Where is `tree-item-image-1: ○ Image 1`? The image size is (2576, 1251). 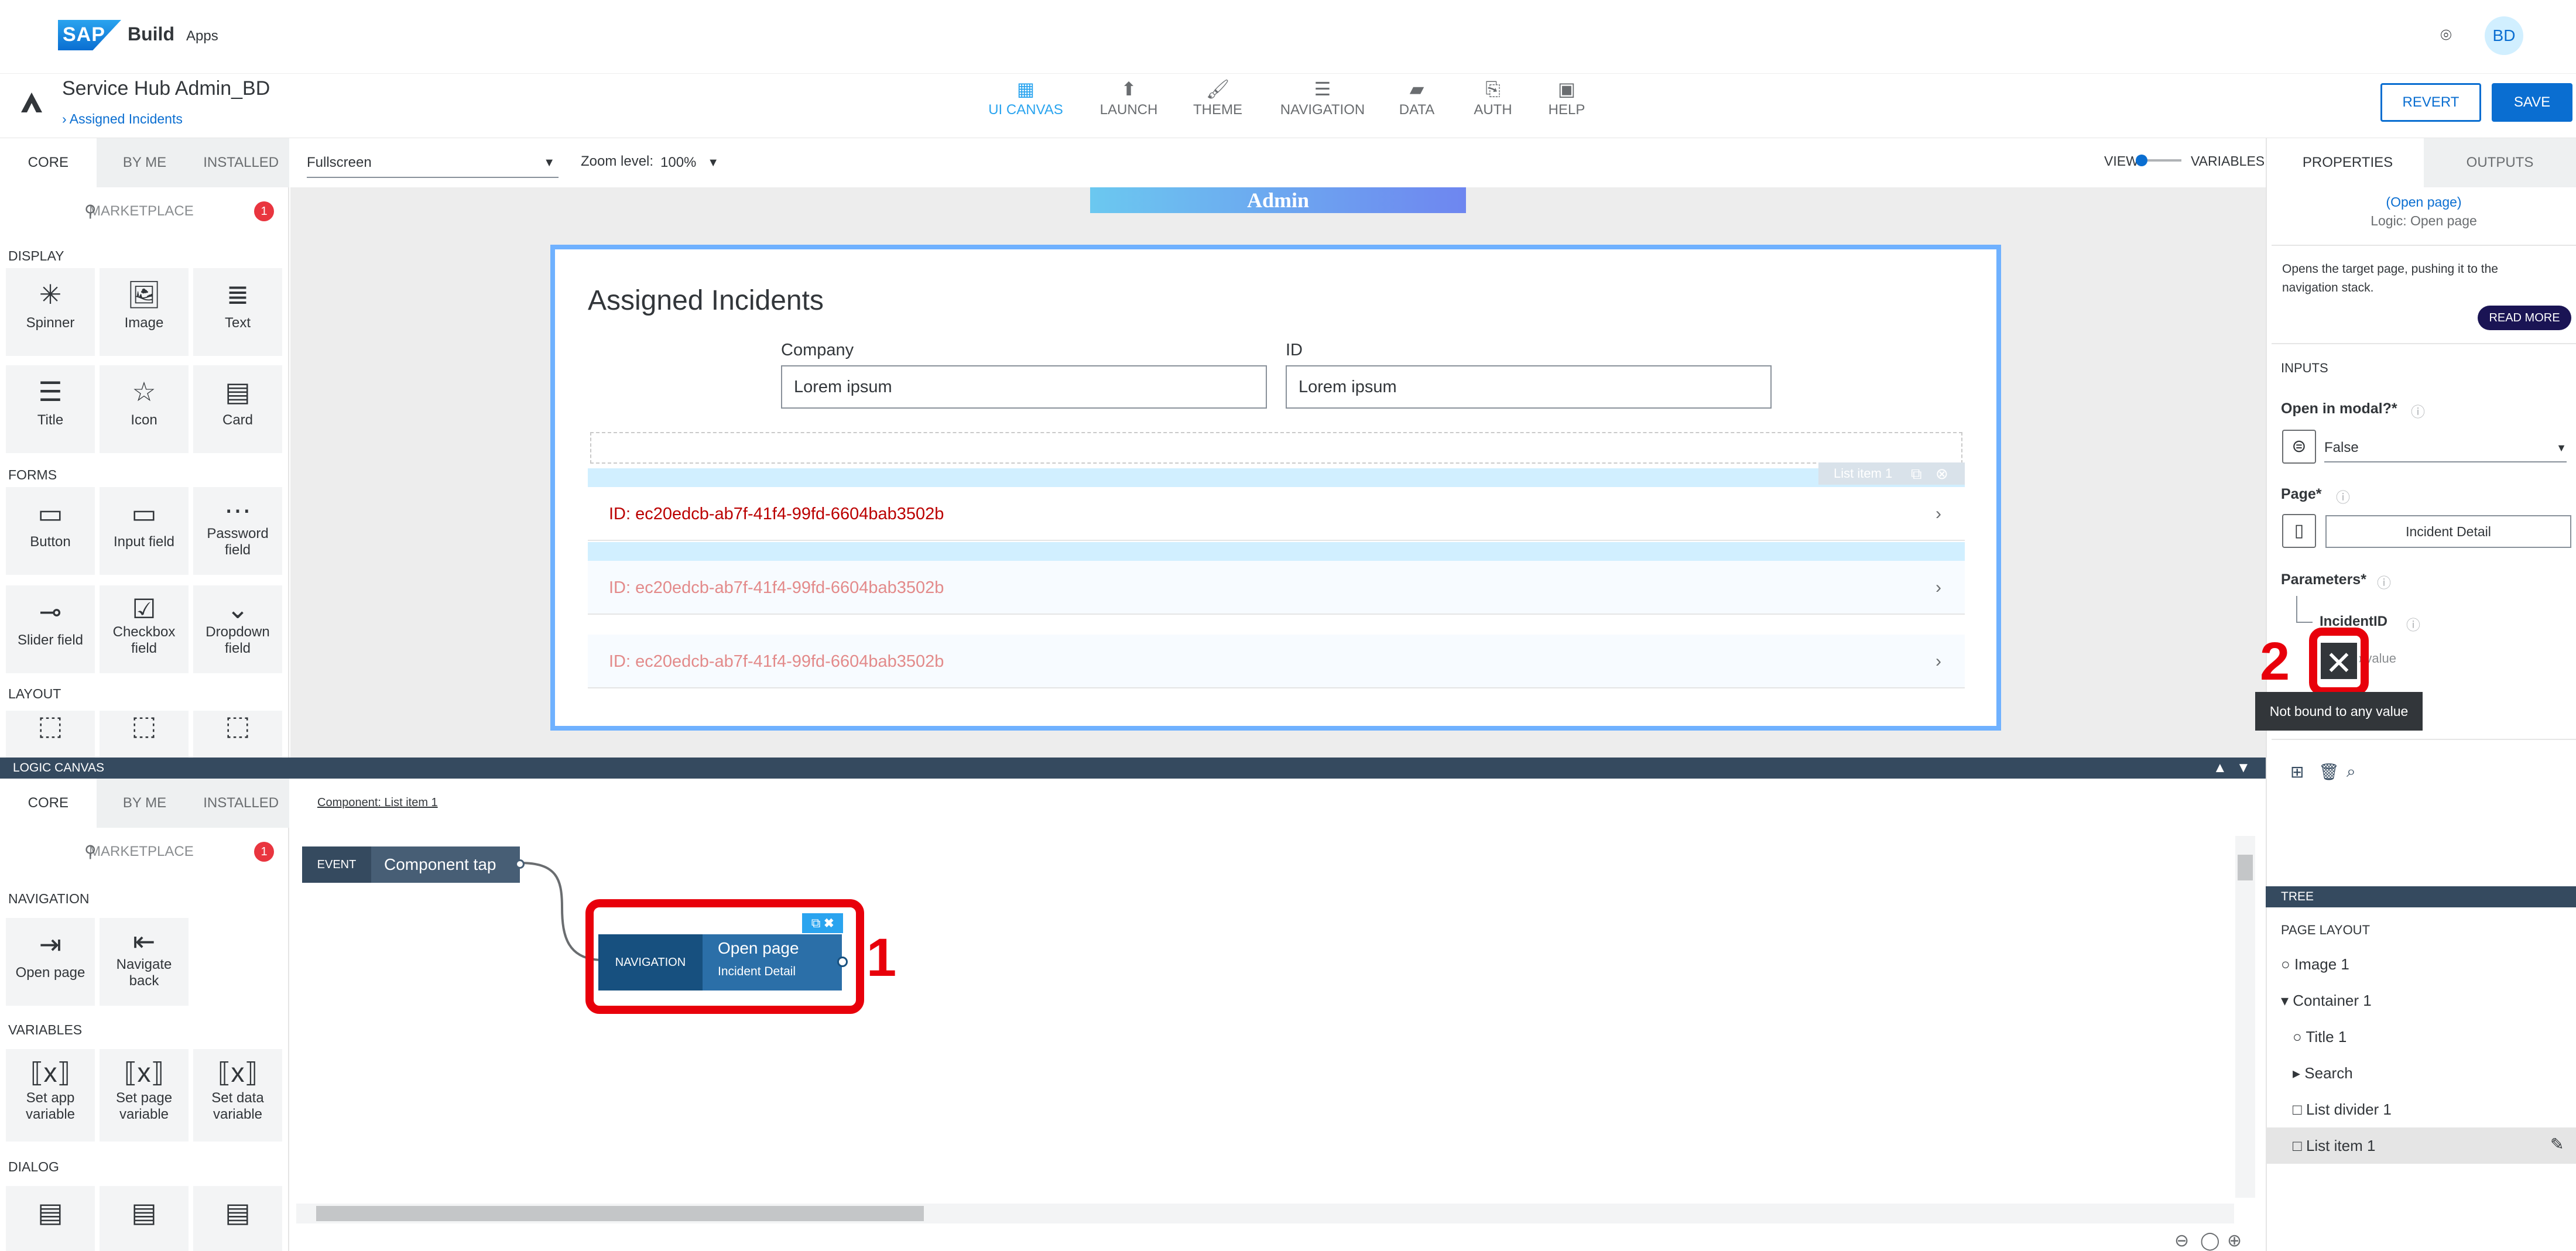
tree-item-image-1: ○ Image 1 is located at coordinates (2315, 964).